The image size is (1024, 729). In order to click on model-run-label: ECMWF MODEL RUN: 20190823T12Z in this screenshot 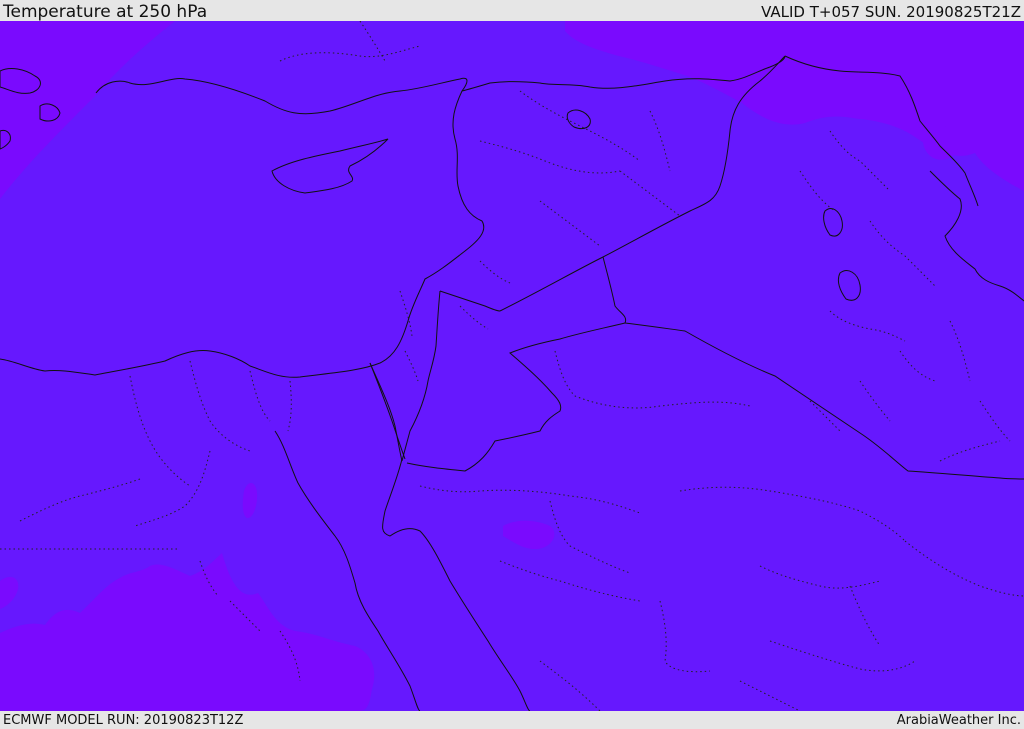, I will do `click(123, 720)`.